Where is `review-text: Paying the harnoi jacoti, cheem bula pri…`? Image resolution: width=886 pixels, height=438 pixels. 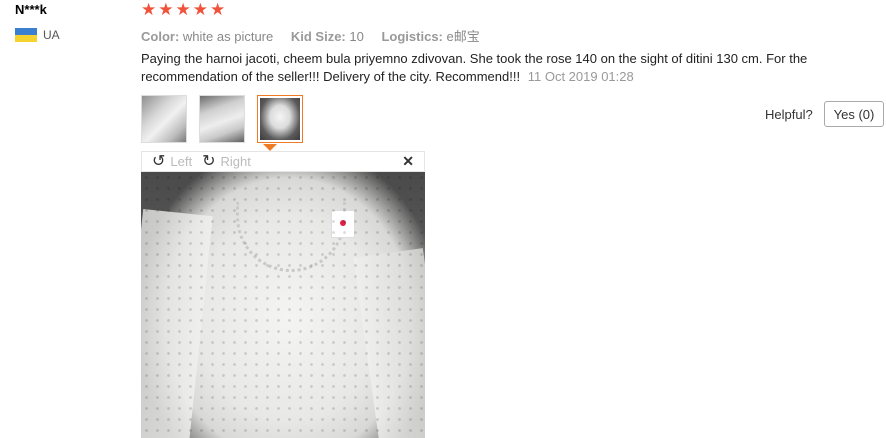
review-text: Paying the harnoi jacoti, cheem bula pri… is located at coordinates (474, 67).